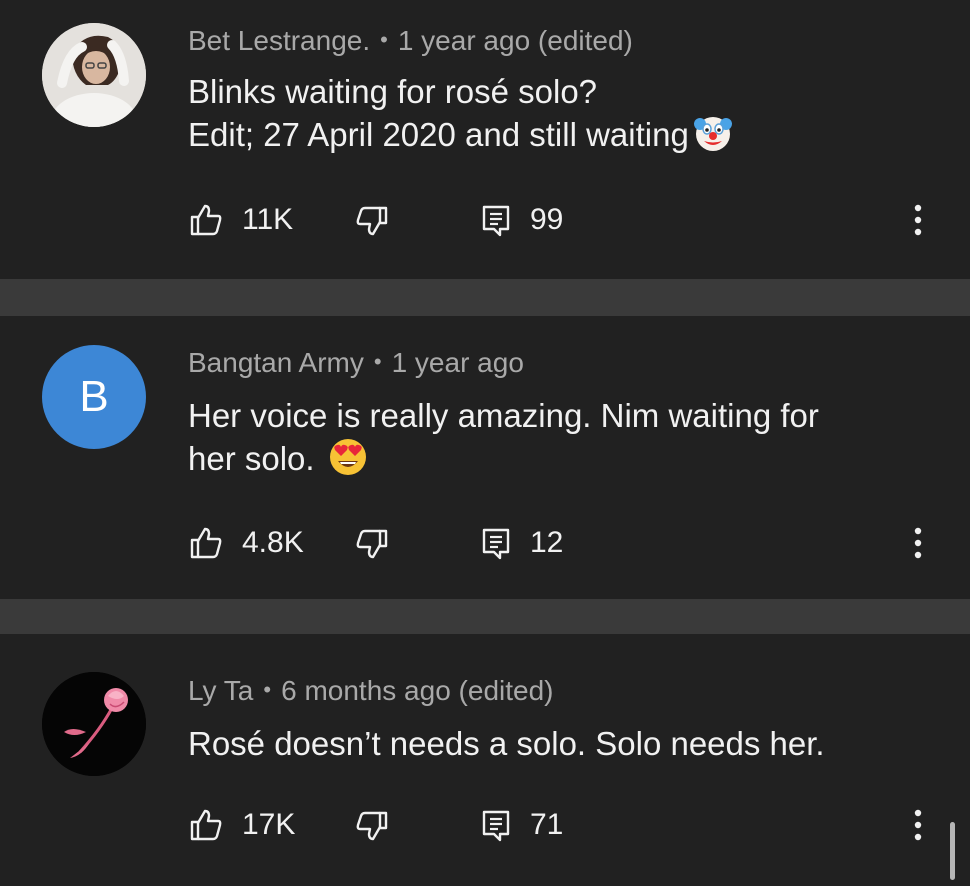 The image size is (970, 886). What do you see at coordinates (547, 824) in the screenshot?
I see `reply-count: 71` at bounding box center [547, 824].